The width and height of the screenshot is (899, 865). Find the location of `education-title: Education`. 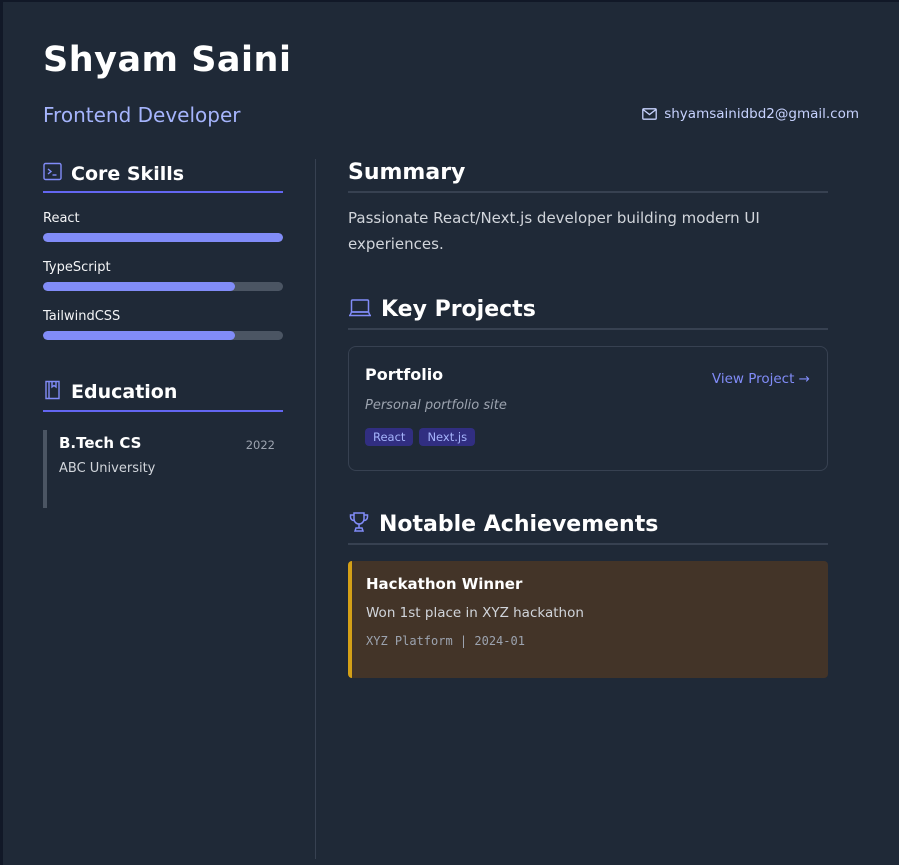

education-title: Education is located at coordinates (124, 392).